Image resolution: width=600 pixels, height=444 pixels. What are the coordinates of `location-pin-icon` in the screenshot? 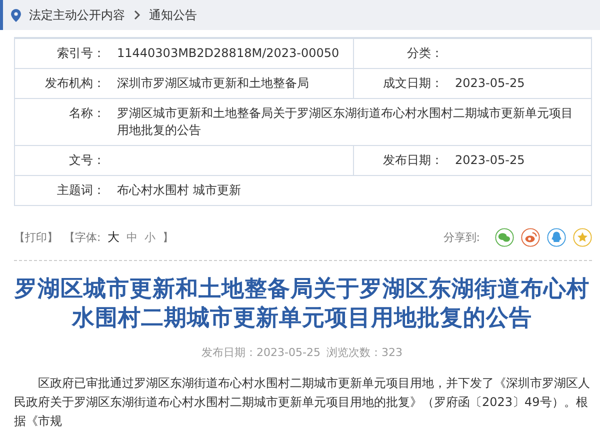 It's located at (16, 15).